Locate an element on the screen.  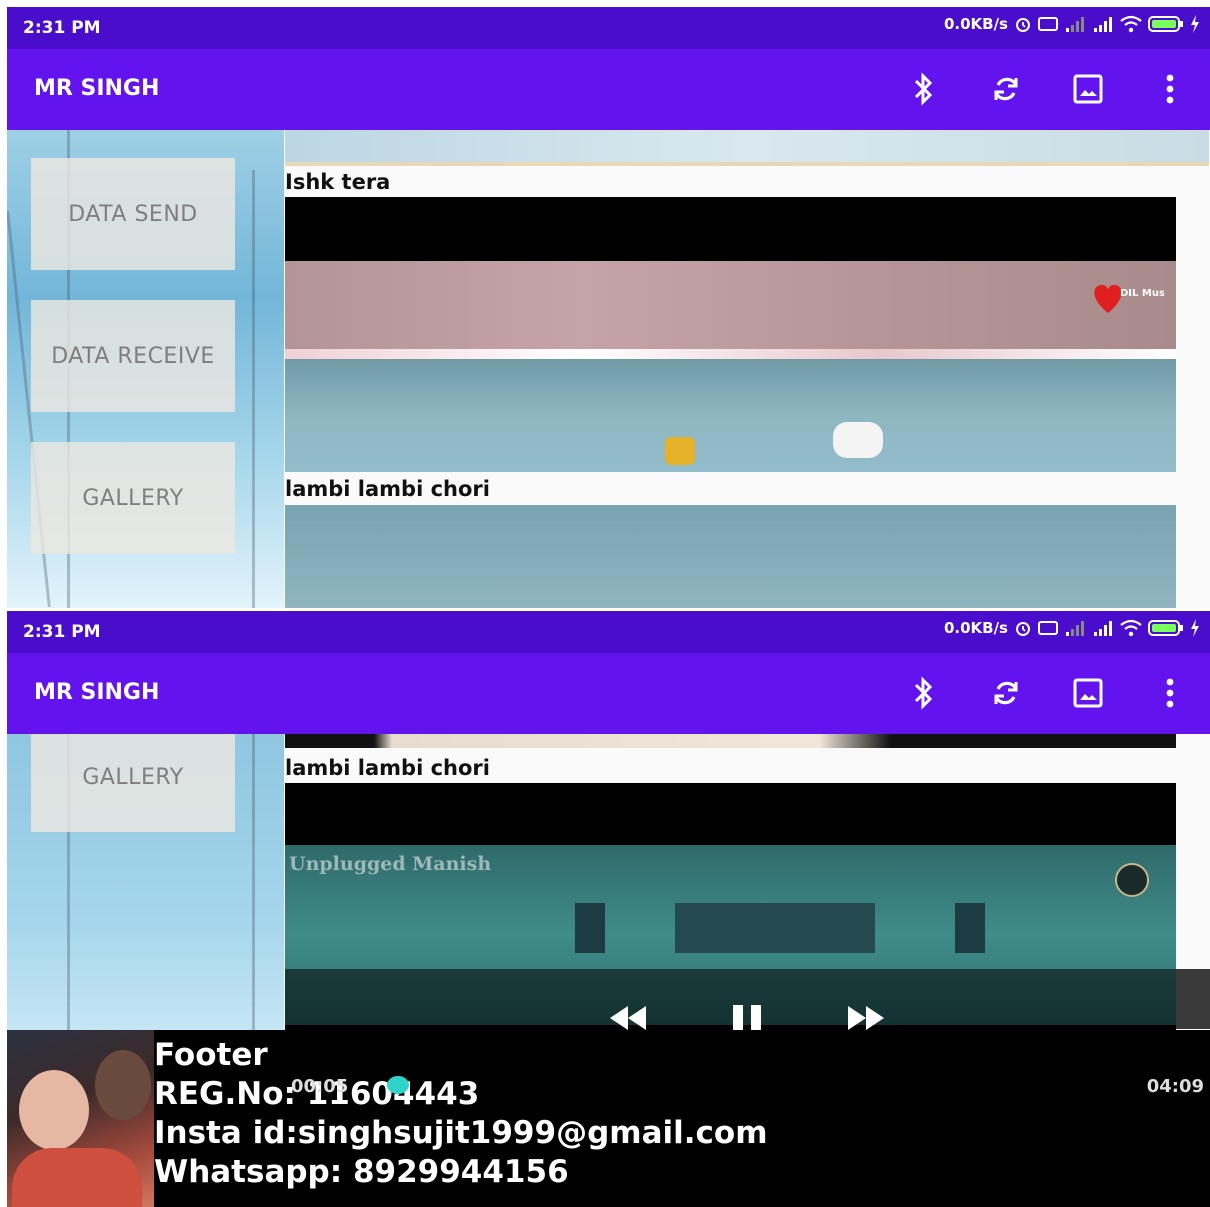
channel-logo-text: DIL Music is located at coordinates (1142, 293).